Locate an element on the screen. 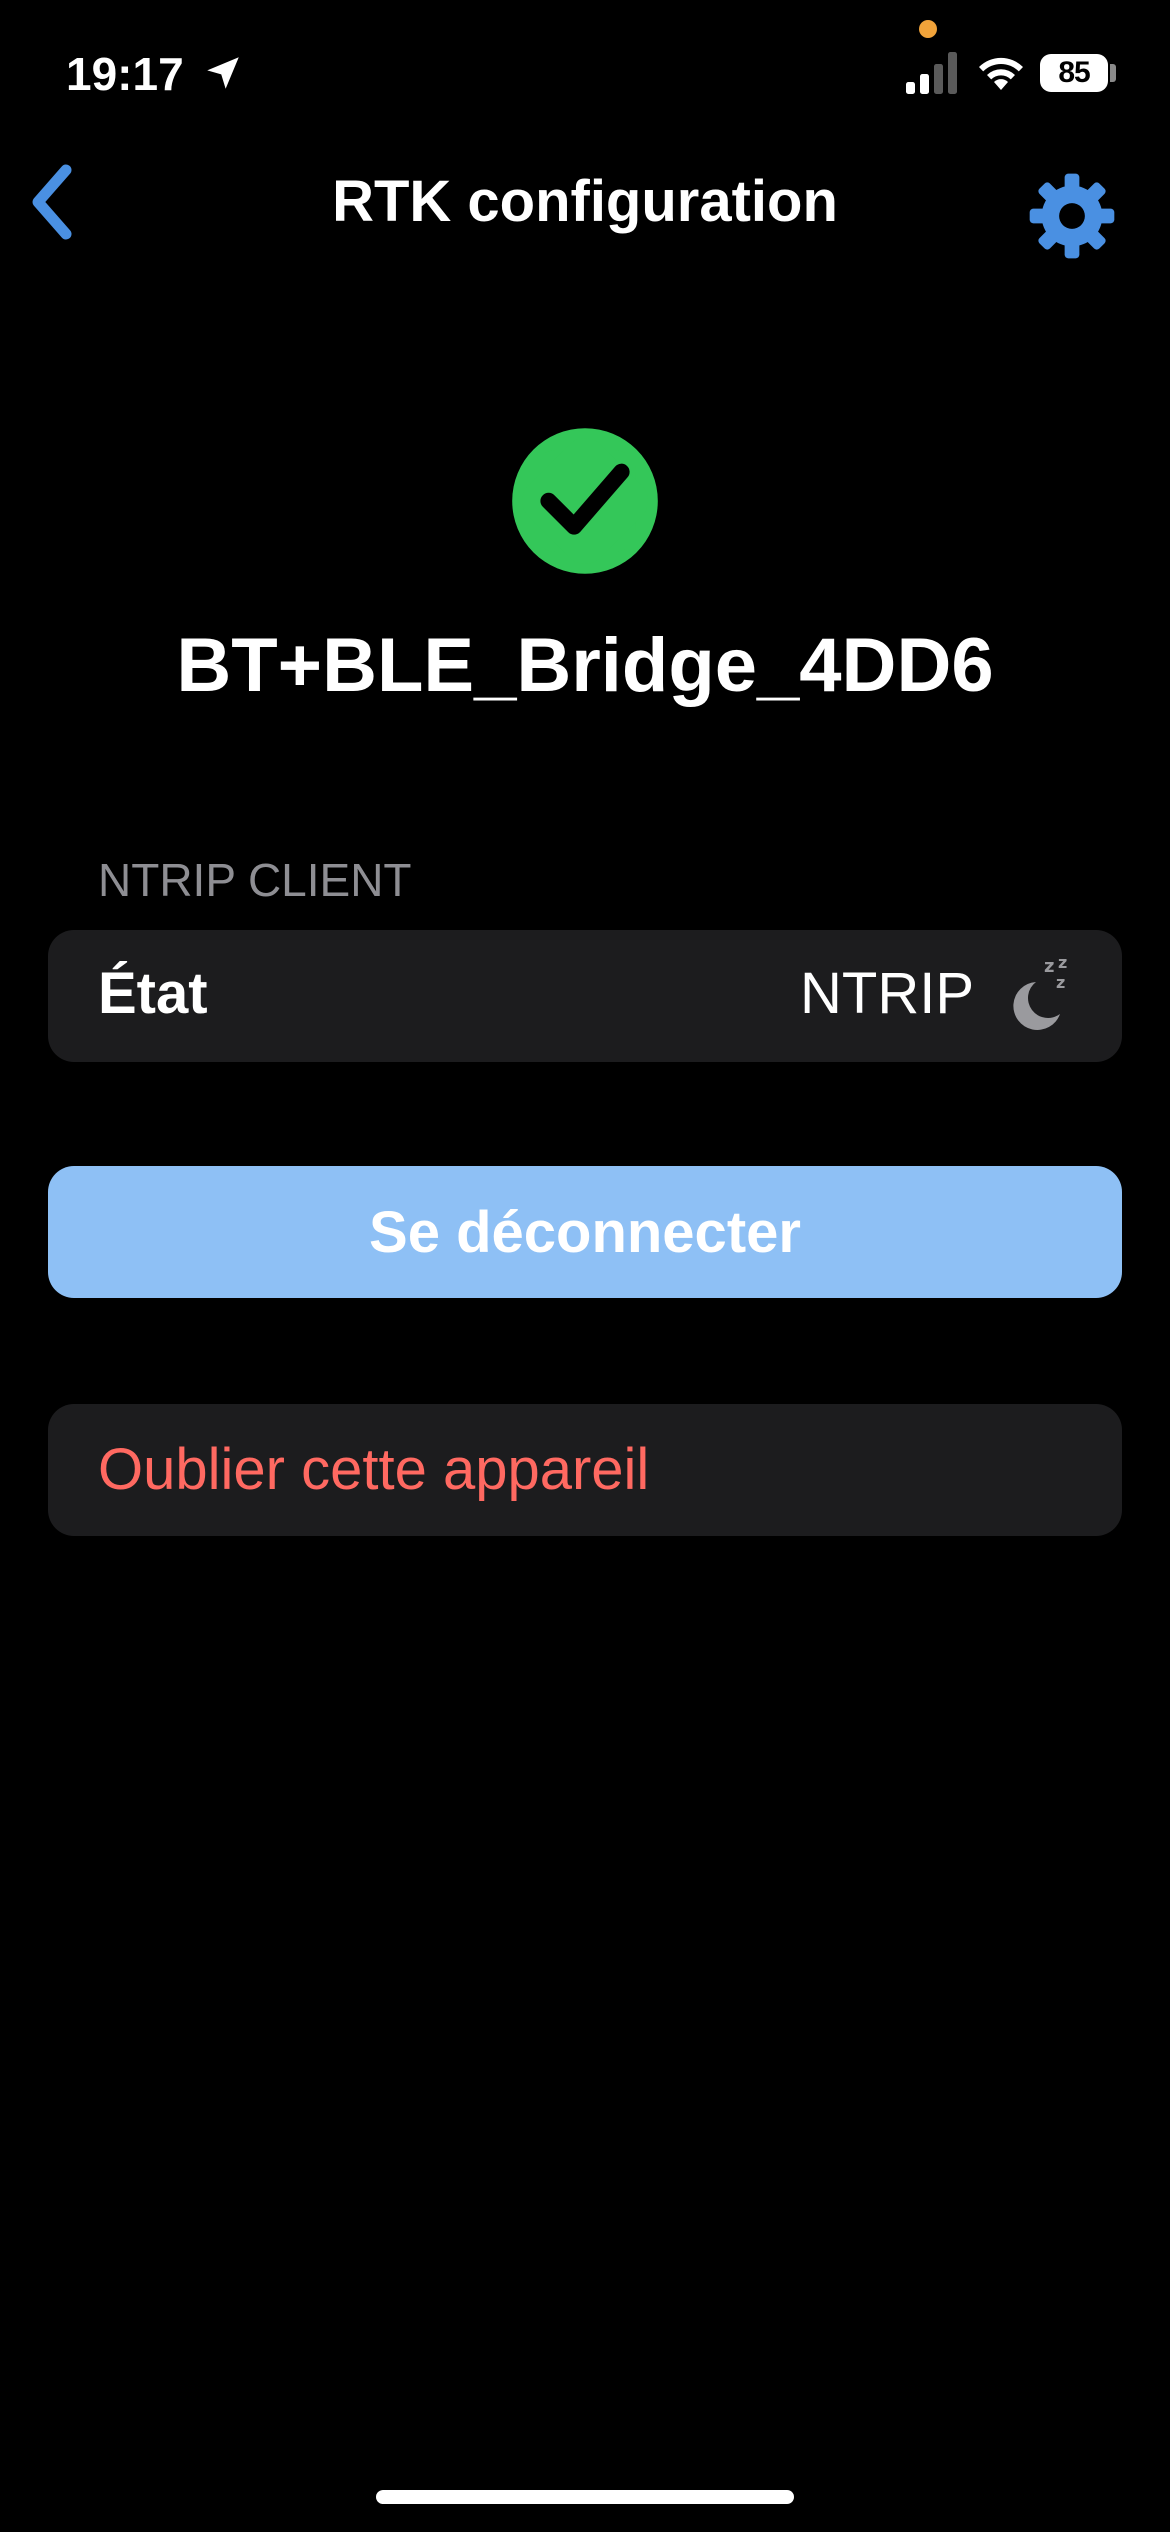 The height and width of the screenshot is (2532, 1170). moon-zzz-sleep-icon: z z z is located at coordinates (1040, 991).